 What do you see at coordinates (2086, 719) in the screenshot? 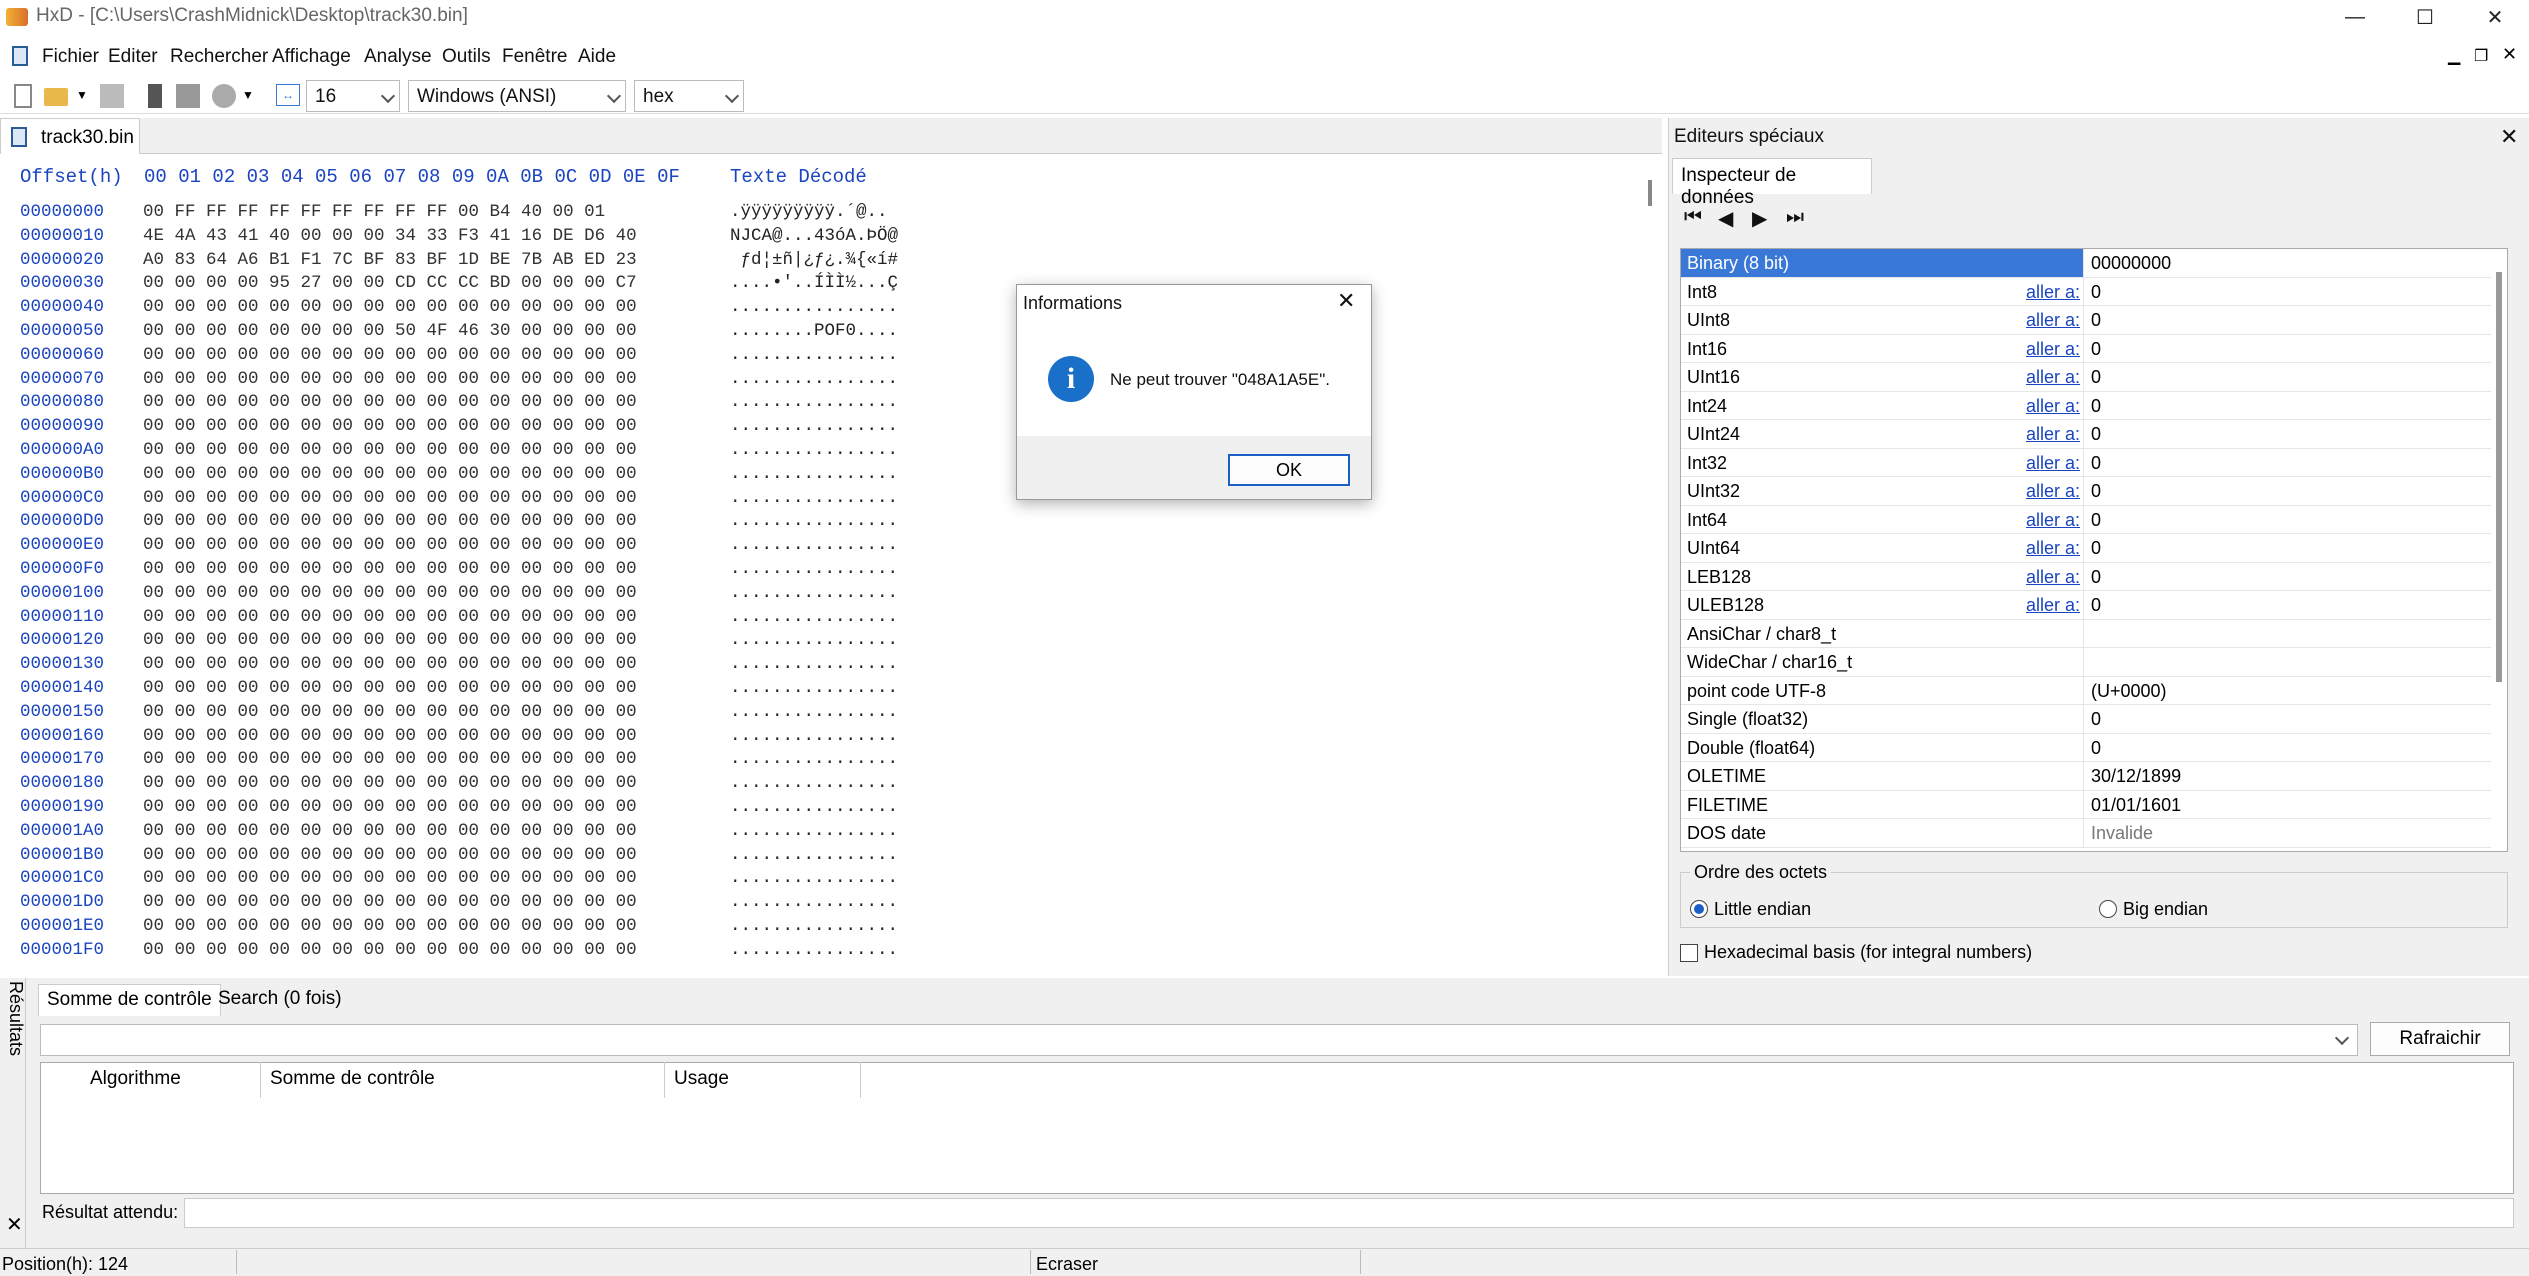
I see `inspector-row: Single (float32) 0` at bounding box center [2086, 719].